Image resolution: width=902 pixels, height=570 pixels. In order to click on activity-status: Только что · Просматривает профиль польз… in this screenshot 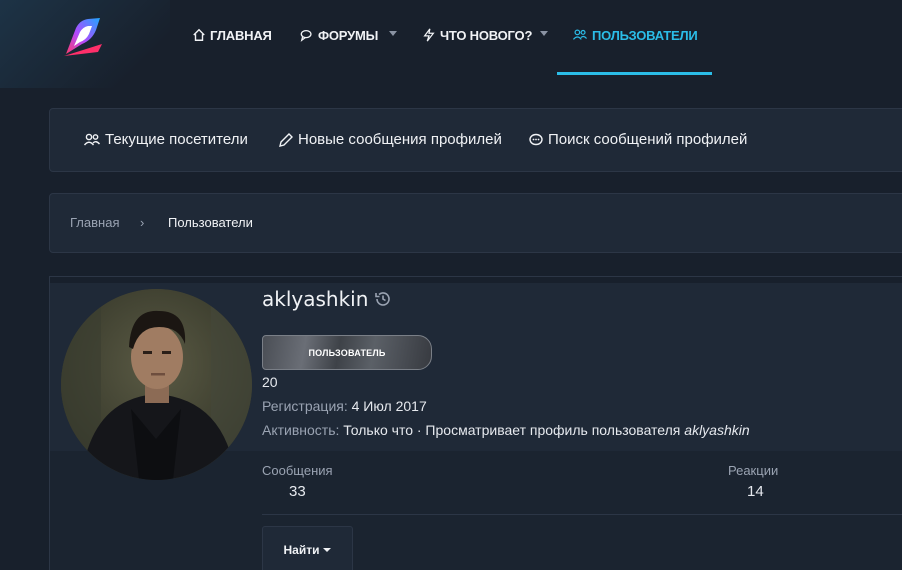, I will do `click(512, 430)`.